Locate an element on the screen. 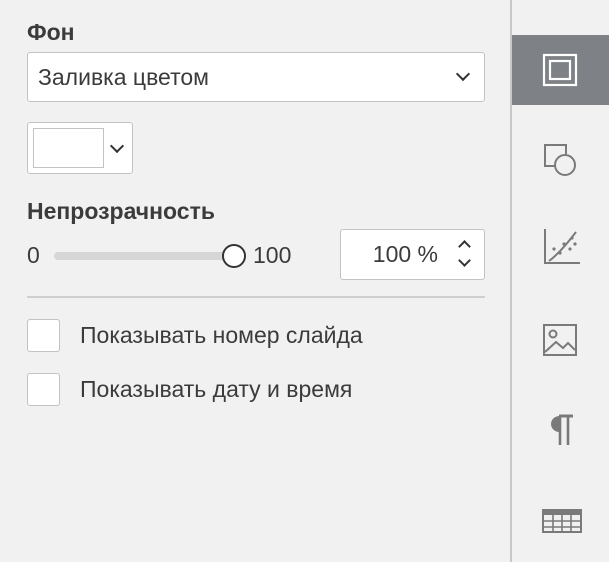 This screenshot has width=609, height=562. paragraph-settings-icon is located at coordinates (562, 429).